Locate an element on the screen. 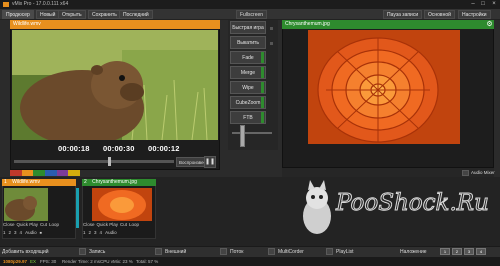  minimize-button: – is located at coordinates (473, 4).